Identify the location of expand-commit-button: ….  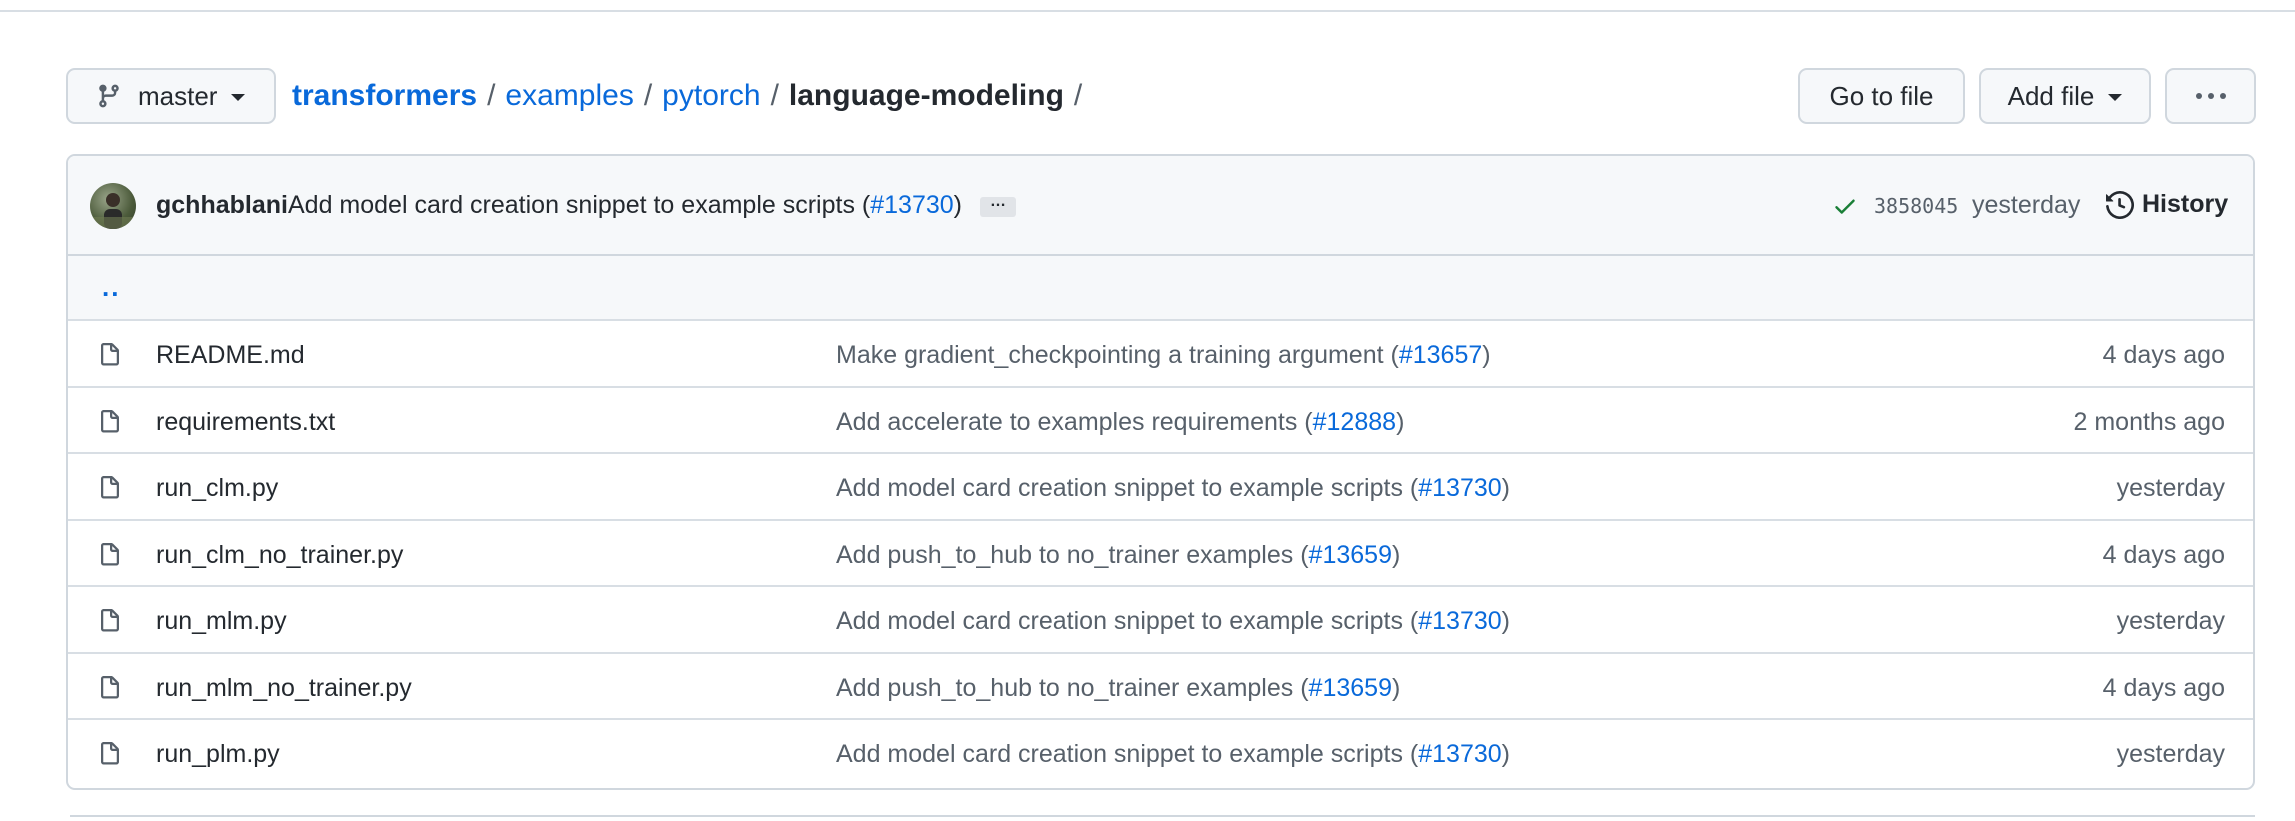
(998, 205).